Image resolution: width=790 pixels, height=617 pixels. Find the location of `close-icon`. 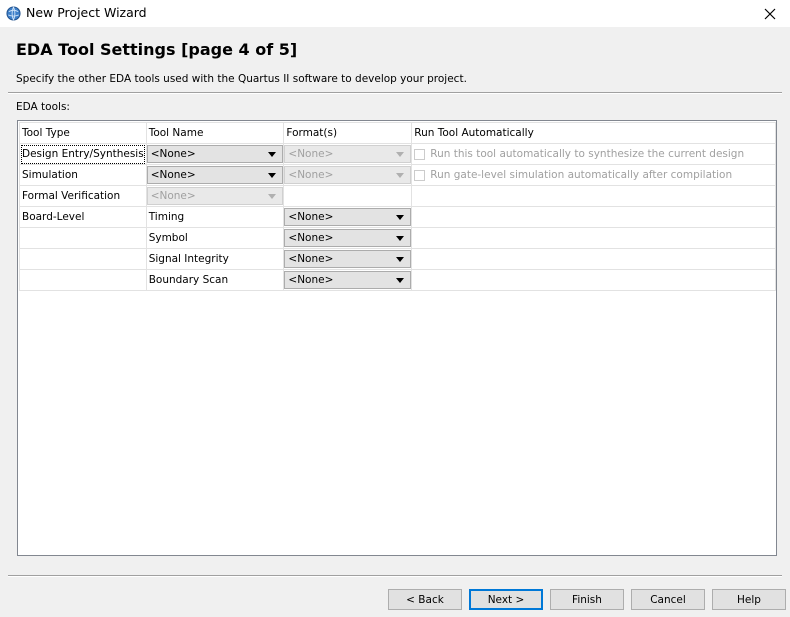

close-icon is located at coordinates (770, 13).